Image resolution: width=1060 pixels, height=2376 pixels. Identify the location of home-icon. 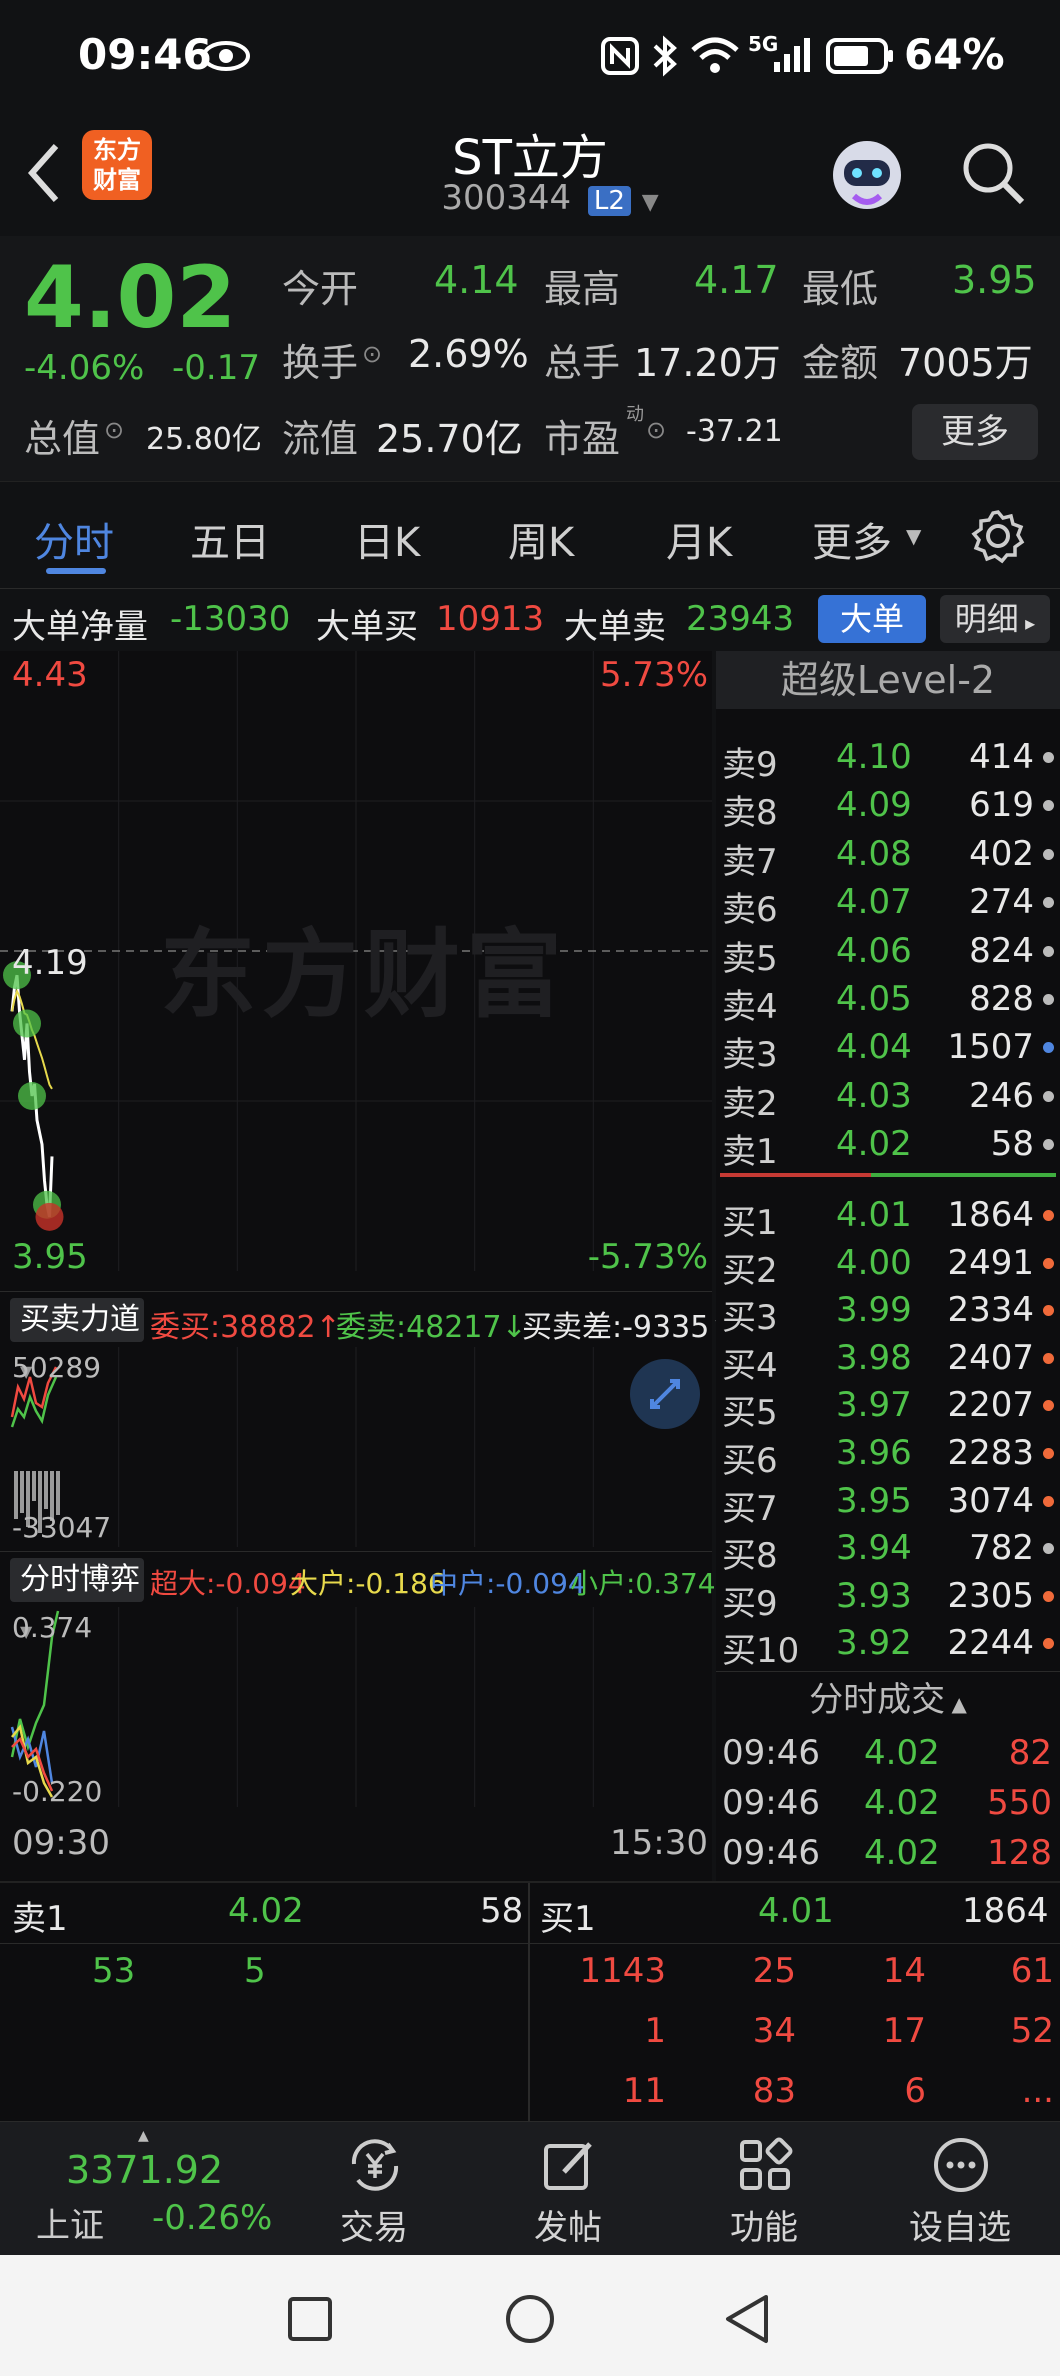
(530, 2321).